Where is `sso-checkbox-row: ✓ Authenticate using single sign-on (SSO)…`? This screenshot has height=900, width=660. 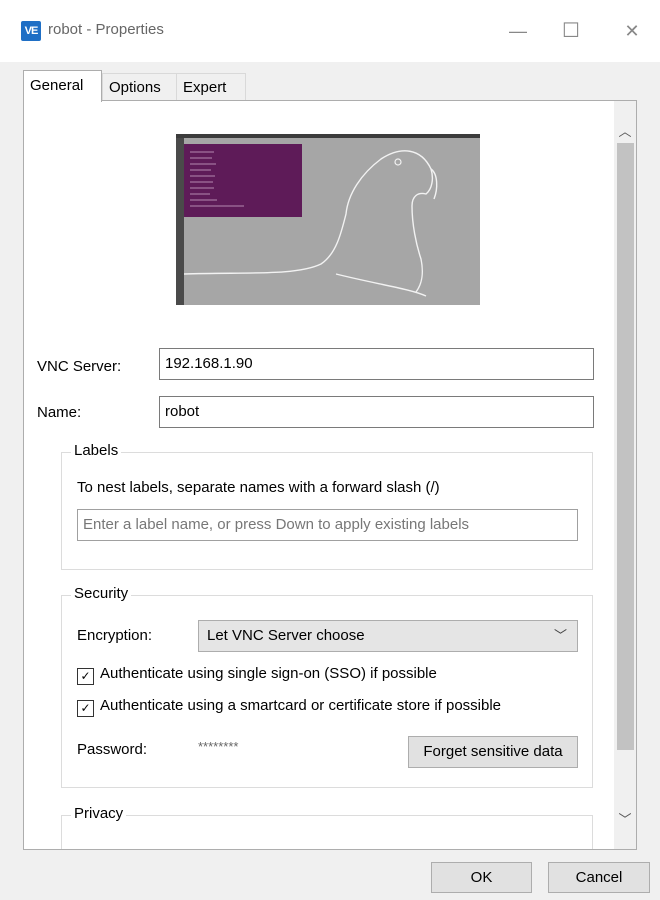
sso-checkbox-row: ✓ Authenticate using single sign-on (SSO)… is located at coordinates (257, 675).